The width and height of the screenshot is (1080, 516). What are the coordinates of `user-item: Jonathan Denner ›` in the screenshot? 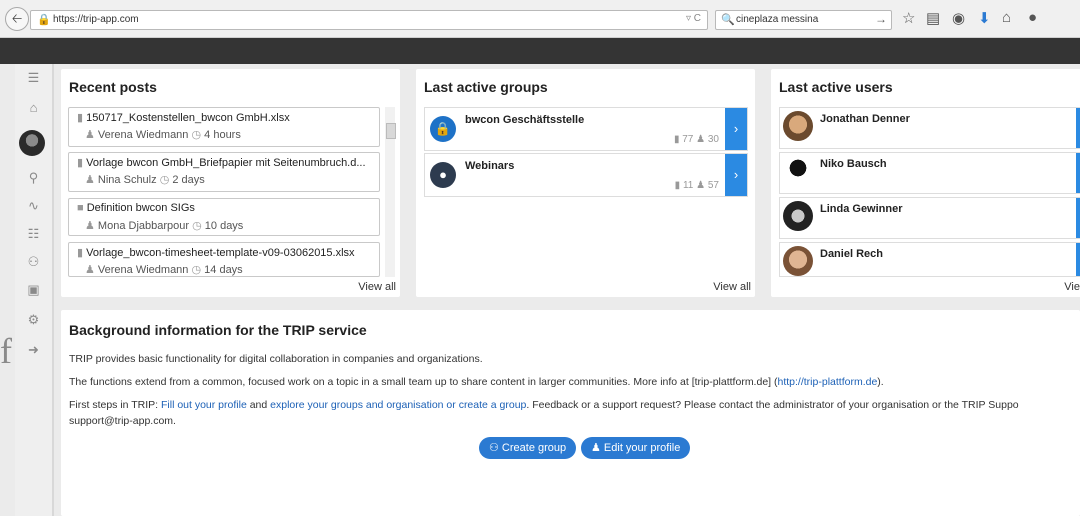 It's located at (929, 128).